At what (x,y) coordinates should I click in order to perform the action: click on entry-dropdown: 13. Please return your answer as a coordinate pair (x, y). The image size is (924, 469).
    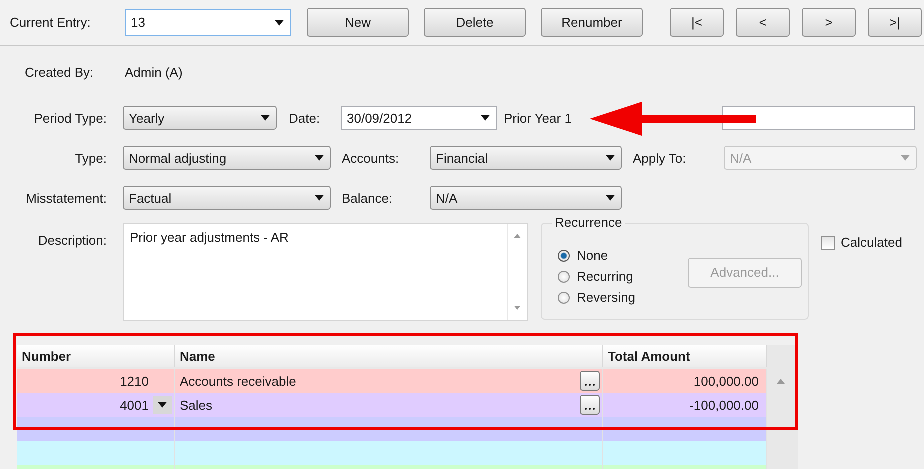
    Looking at the image, I should click on (208, 22).